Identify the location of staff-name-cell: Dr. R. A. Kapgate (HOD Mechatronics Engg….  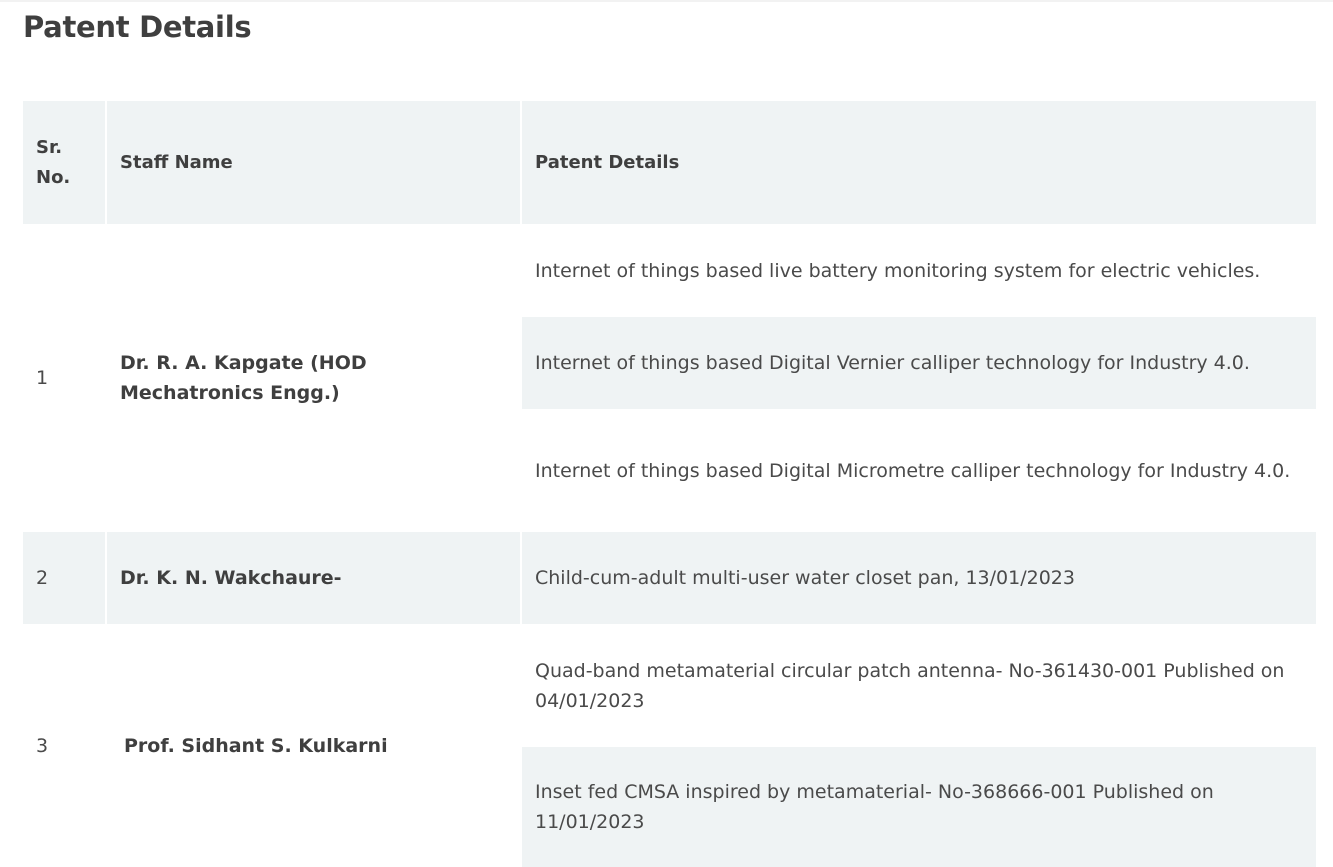
(314, 378).